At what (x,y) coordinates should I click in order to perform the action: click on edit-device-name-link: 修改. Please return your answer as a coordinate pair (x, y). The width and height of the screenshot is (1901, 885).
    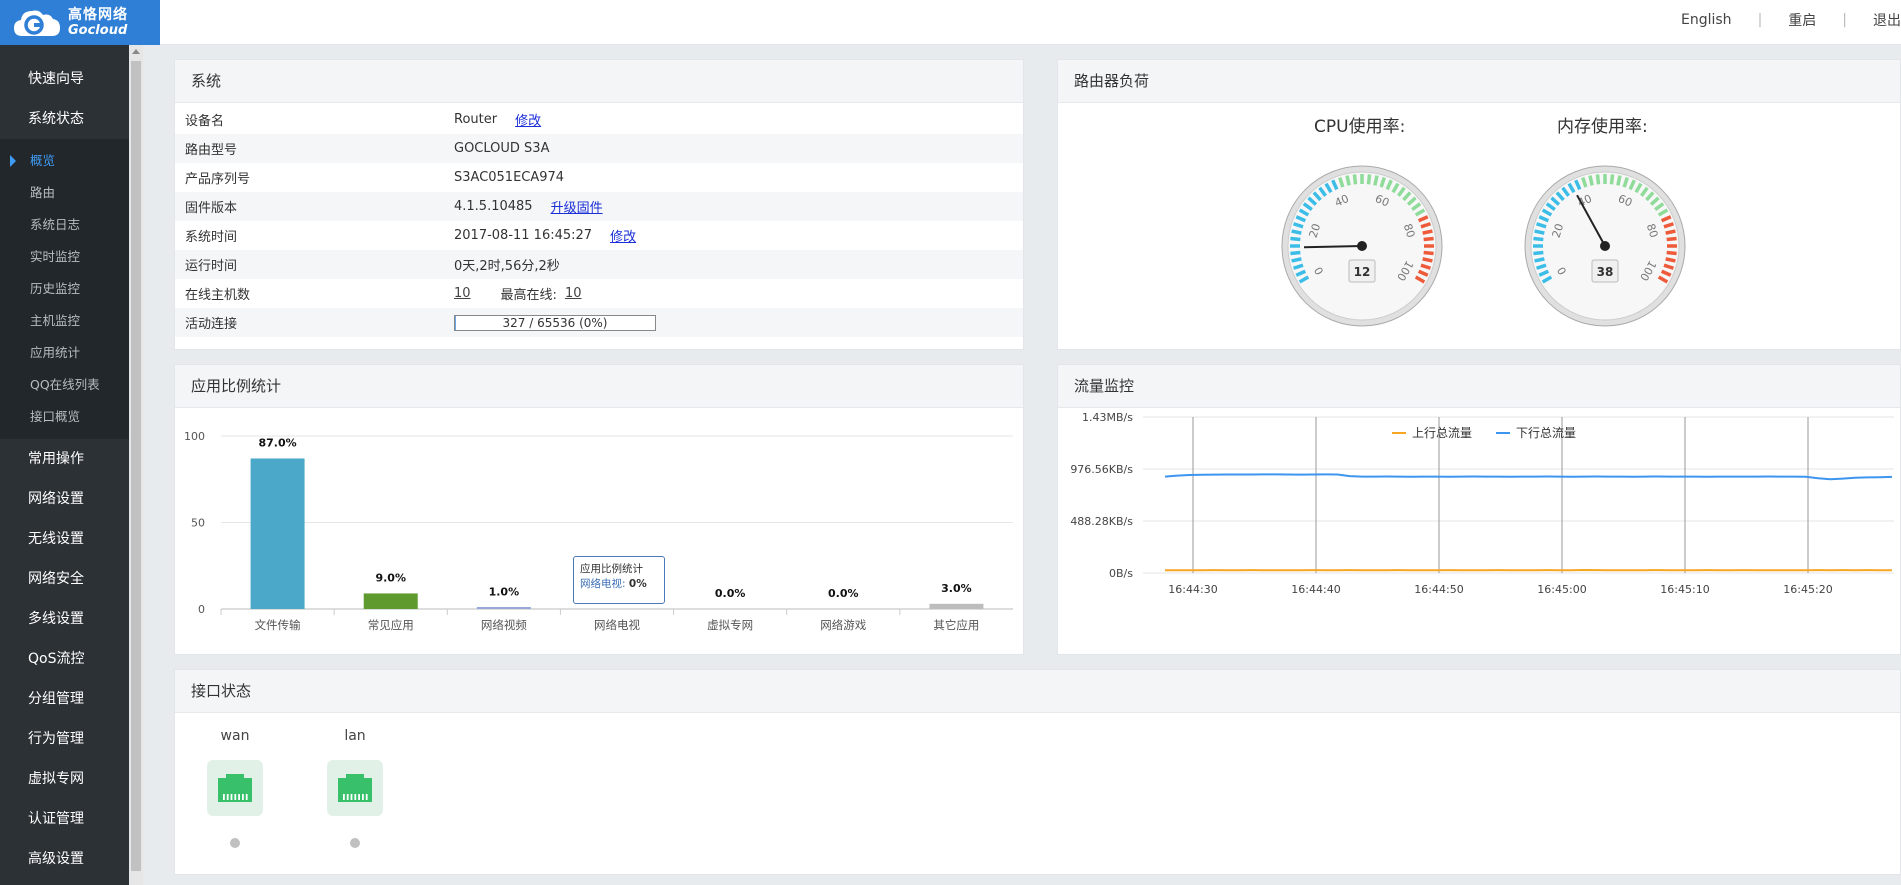
    Looking at the image, I should click on (528, 119).